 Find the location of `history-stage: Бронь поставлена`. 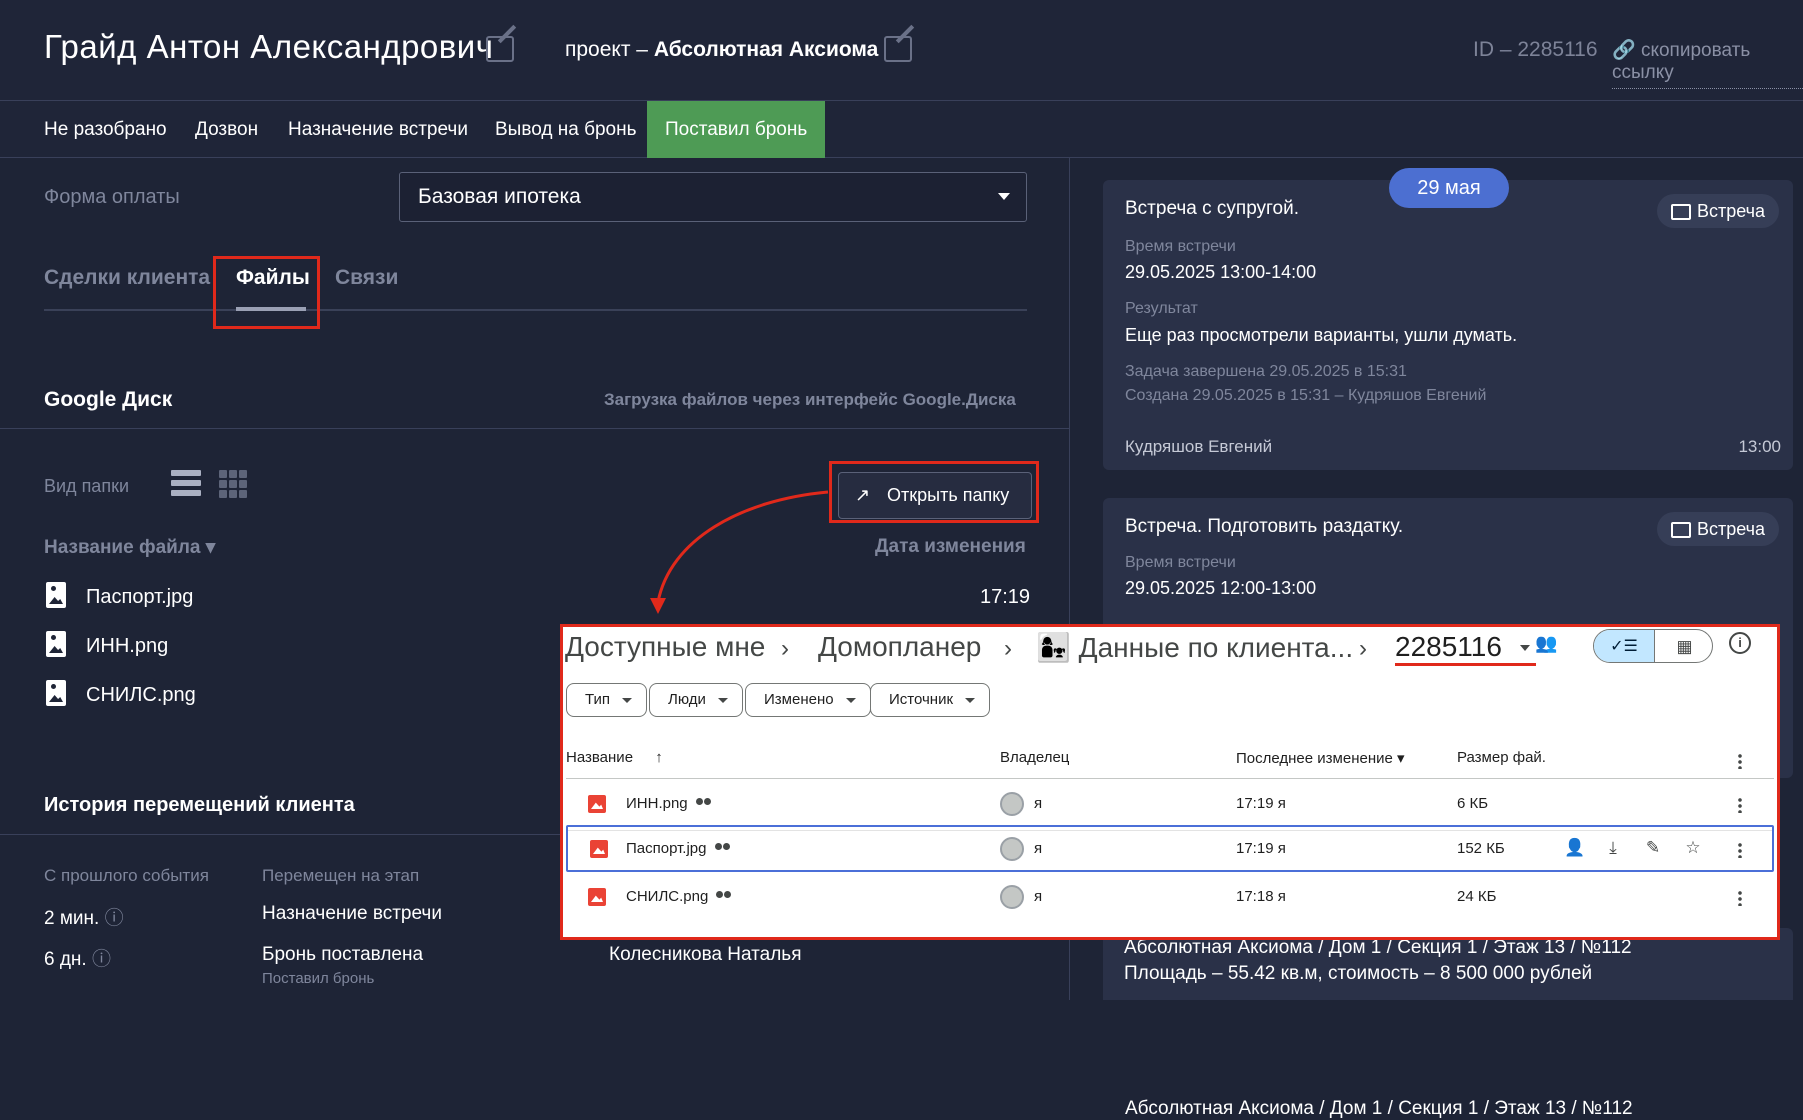

history-stage: Бронь поставлена is located at coordinates (343, 954).